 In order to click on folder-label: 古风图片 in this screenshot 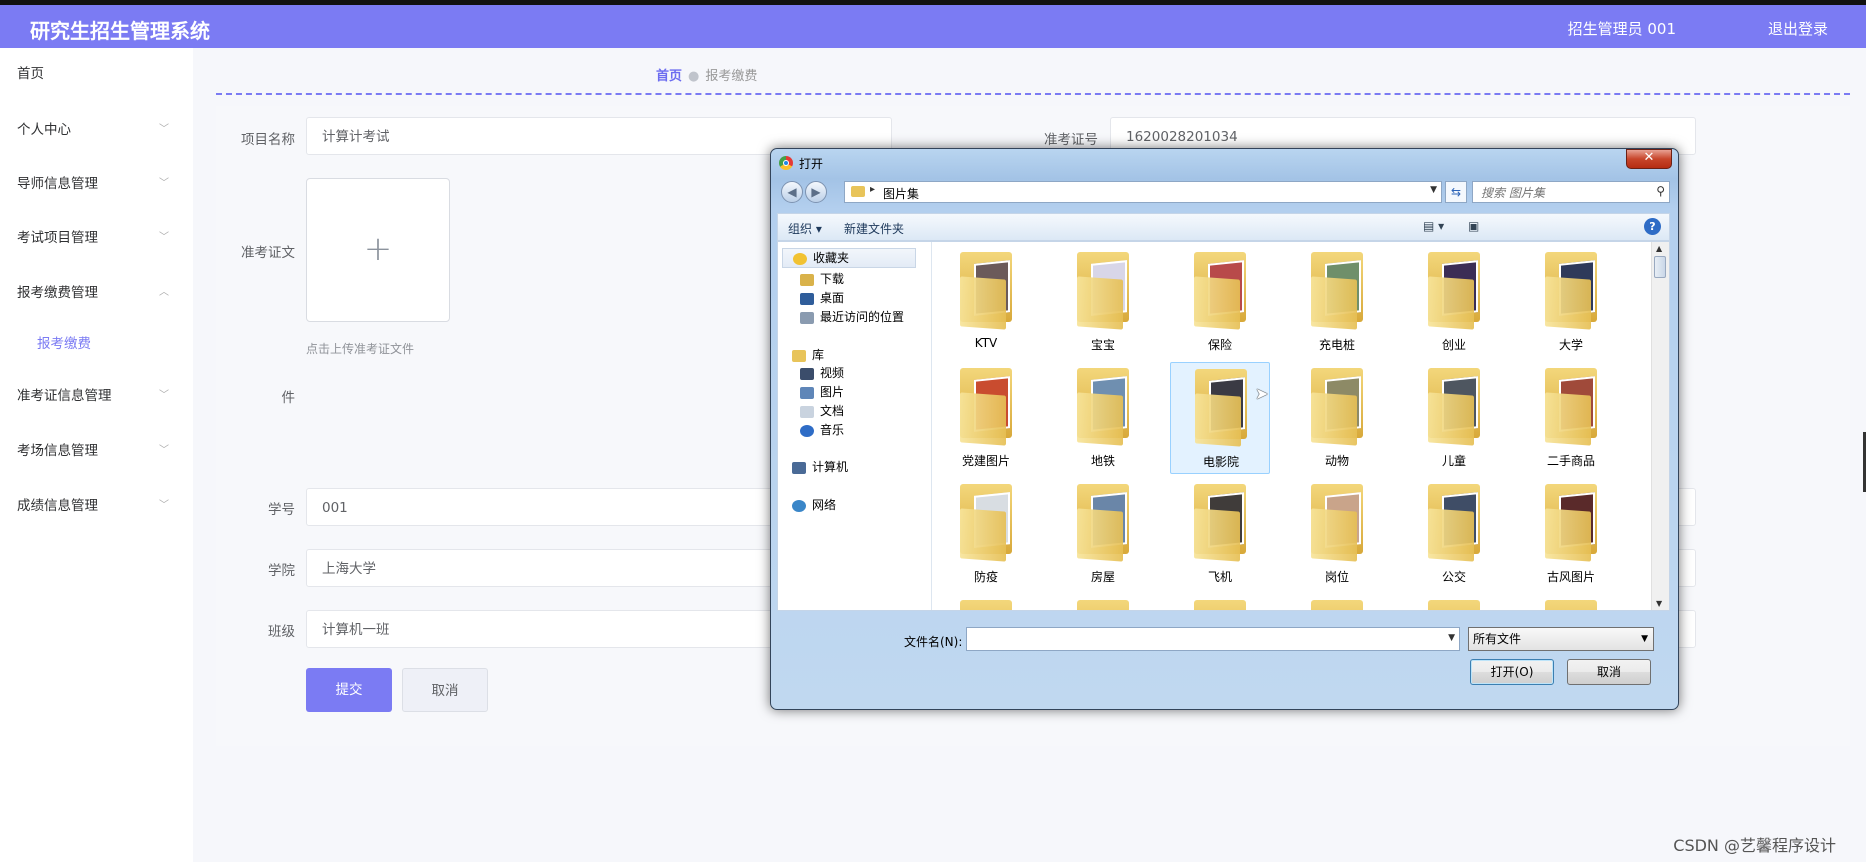, I will do `click(1570, 577)`.